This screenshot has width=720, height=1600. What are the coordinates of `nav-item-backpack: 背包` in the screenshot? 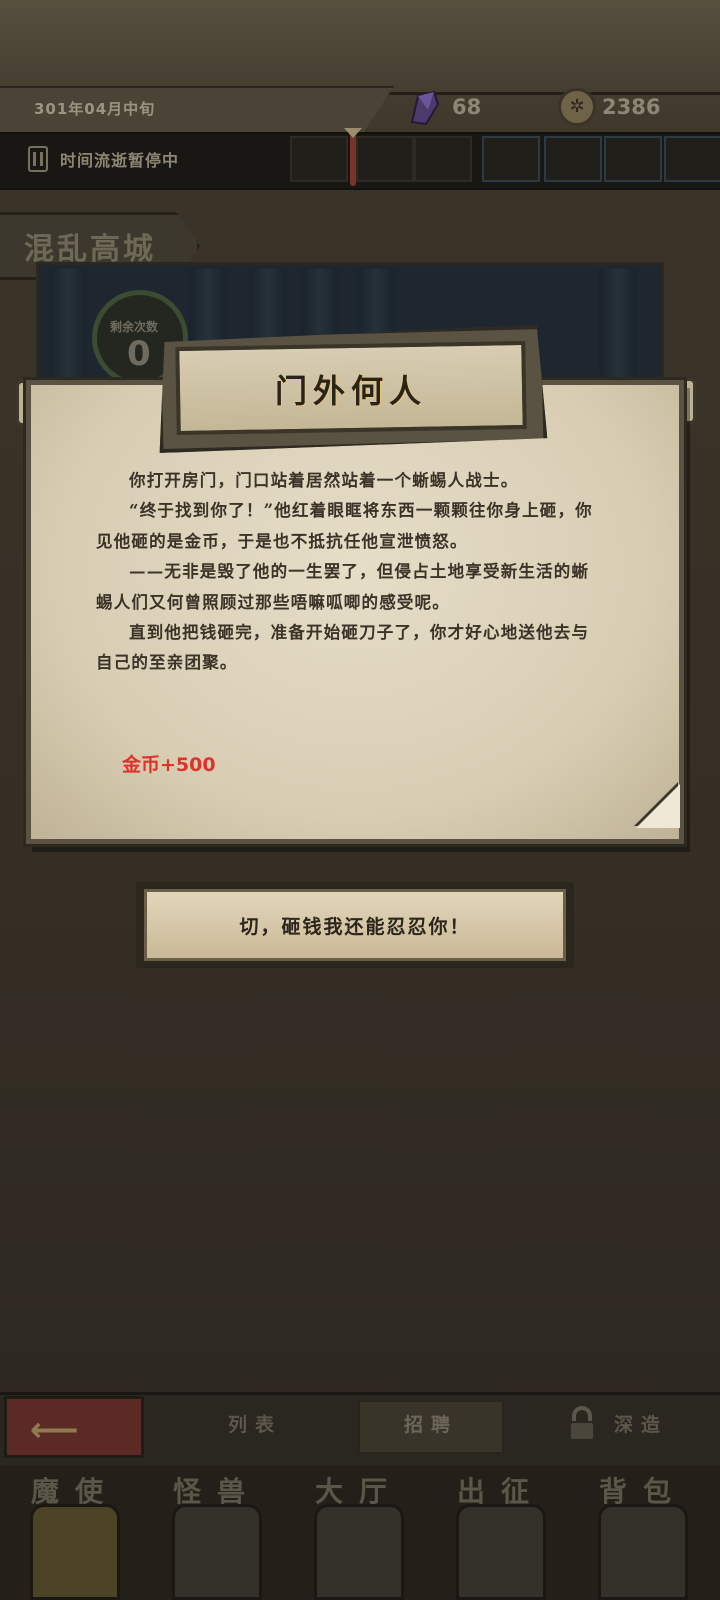 It's located at (643, 1535).